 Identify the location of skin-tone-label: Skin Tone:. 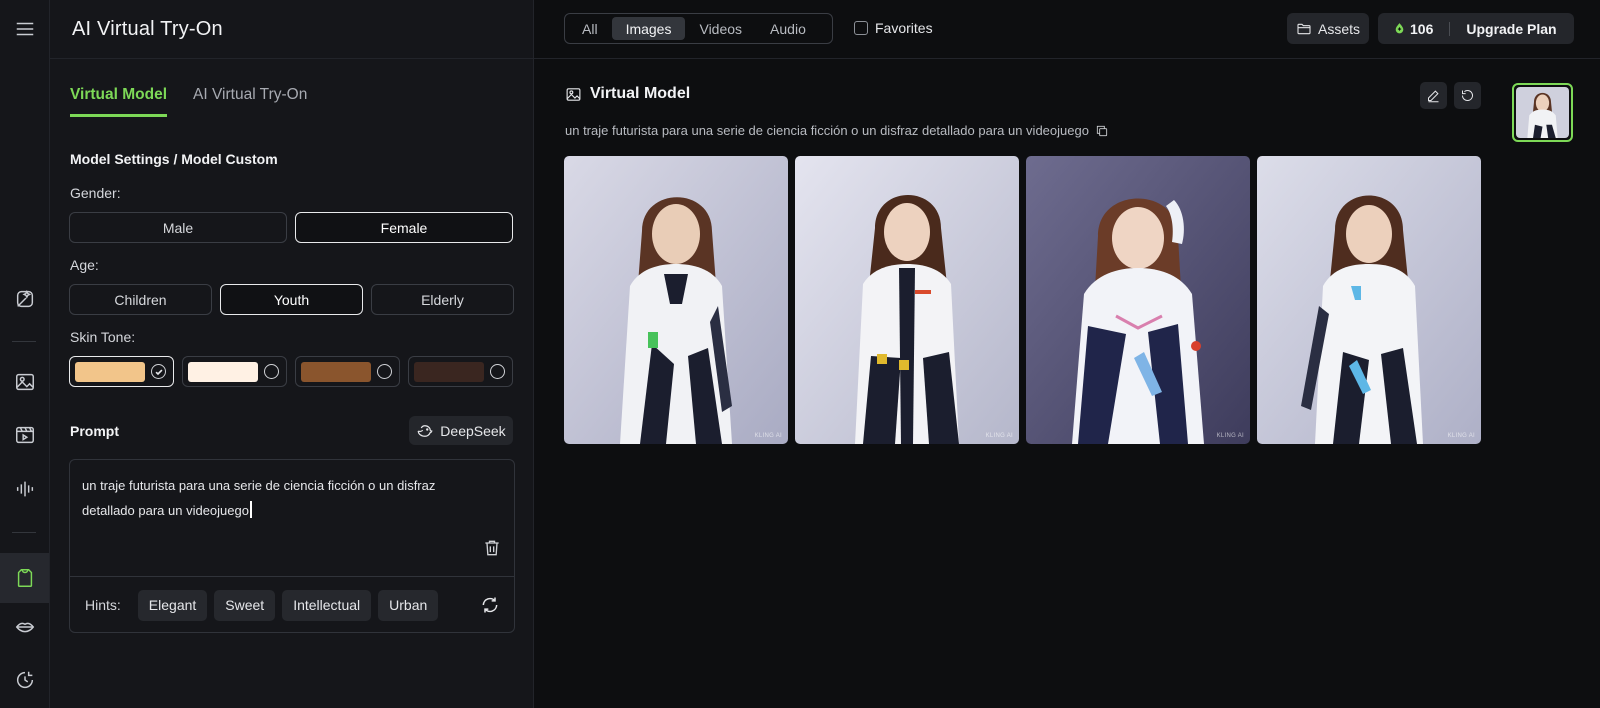
(103, 337).